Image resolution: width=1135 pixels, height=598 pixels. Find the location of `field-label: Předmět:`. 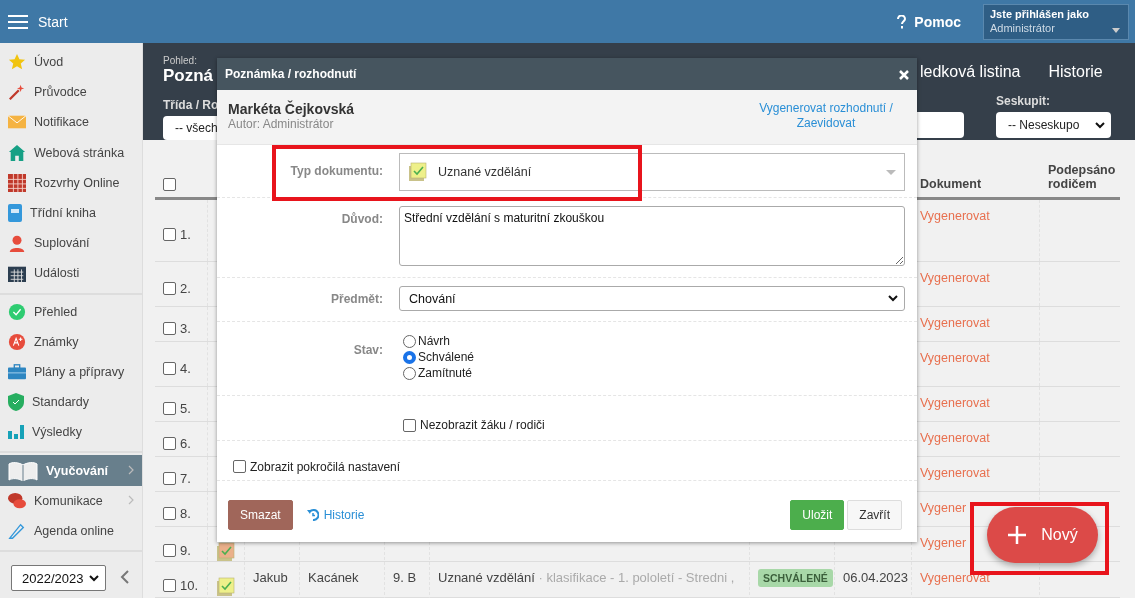

field-label: Předmět: is located at coordinates (357, 299).